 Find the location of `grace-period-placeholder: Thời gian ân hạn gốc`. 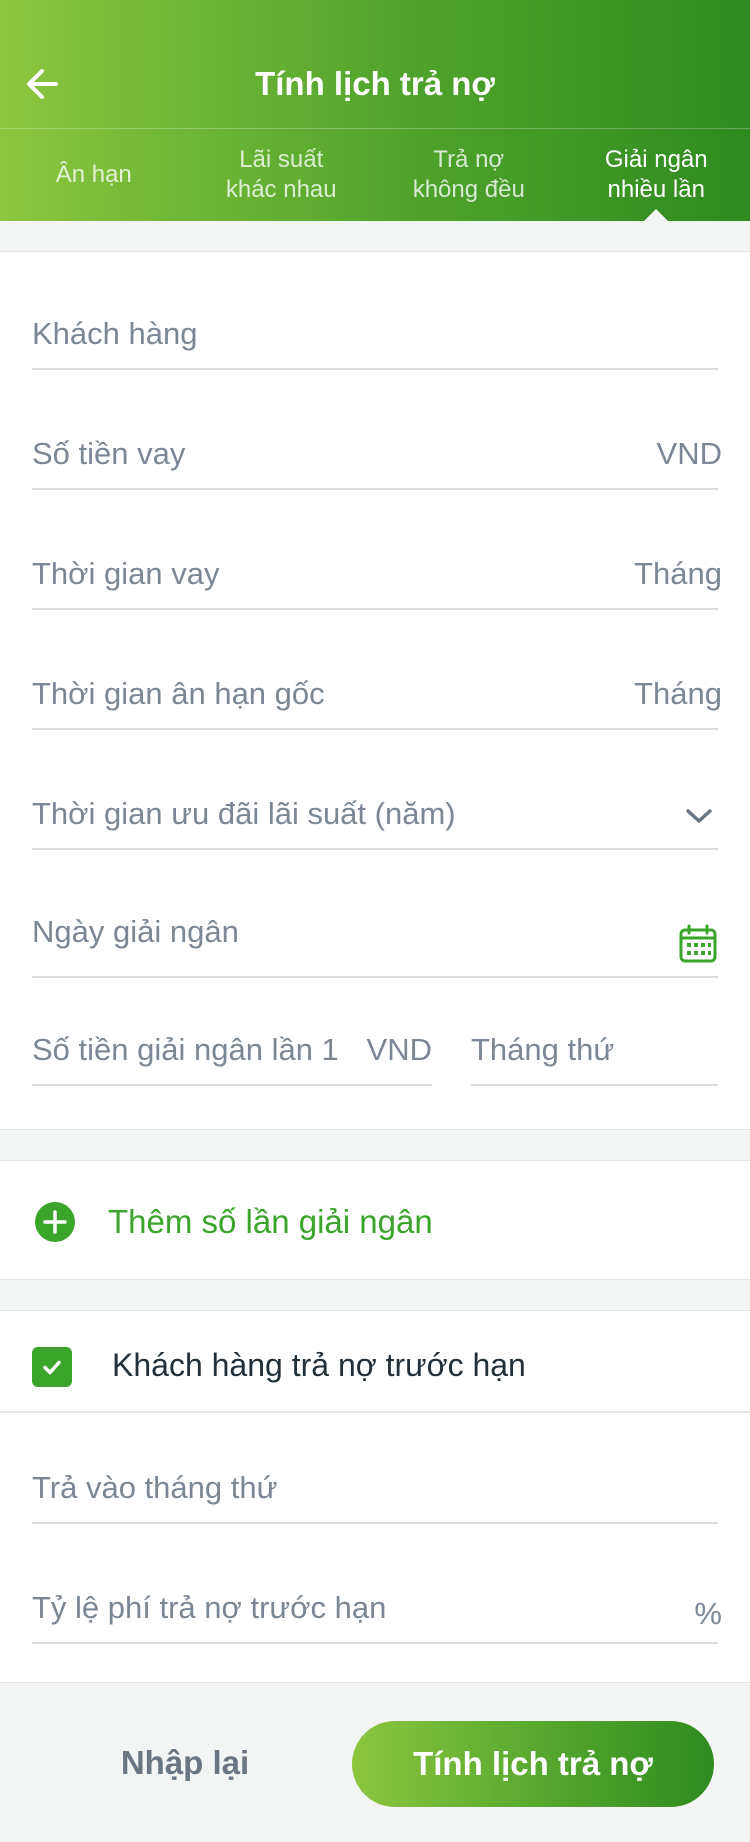

grace-period-placeholder: Thời gian ân hạn gốc is located at coordinates (178, 693).